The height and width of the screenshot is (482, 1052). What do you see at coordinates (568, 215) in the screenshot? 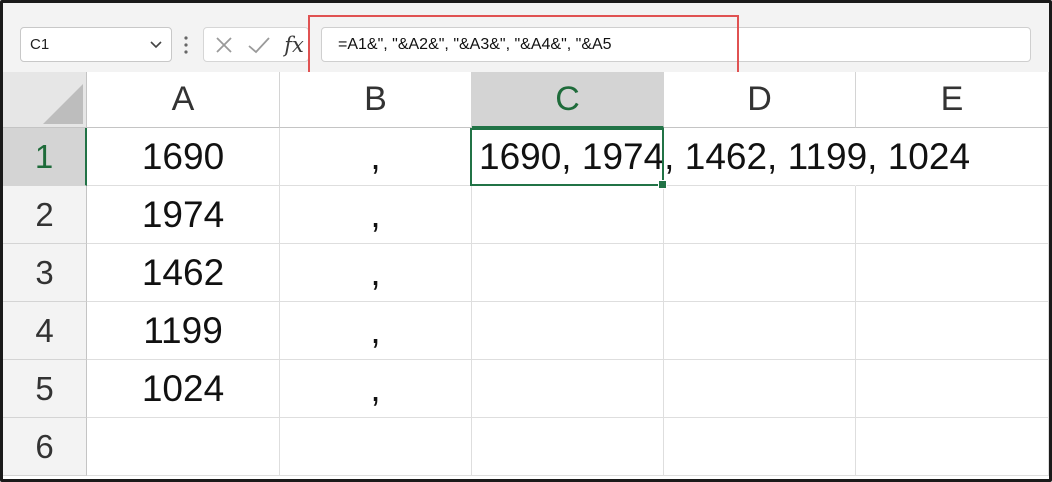
I see `cell-c2` at bounding box center [568, 215].